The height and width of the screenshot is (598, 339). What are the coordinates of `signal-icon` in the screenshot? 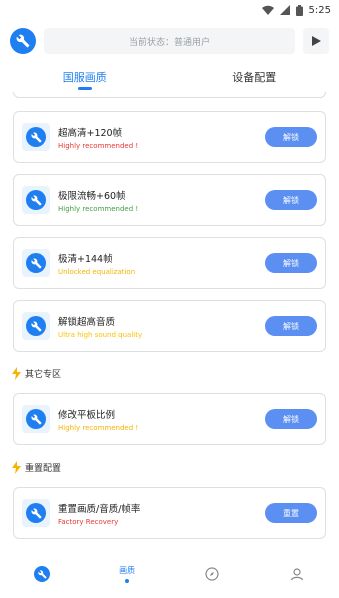 It's located at (284, 10).